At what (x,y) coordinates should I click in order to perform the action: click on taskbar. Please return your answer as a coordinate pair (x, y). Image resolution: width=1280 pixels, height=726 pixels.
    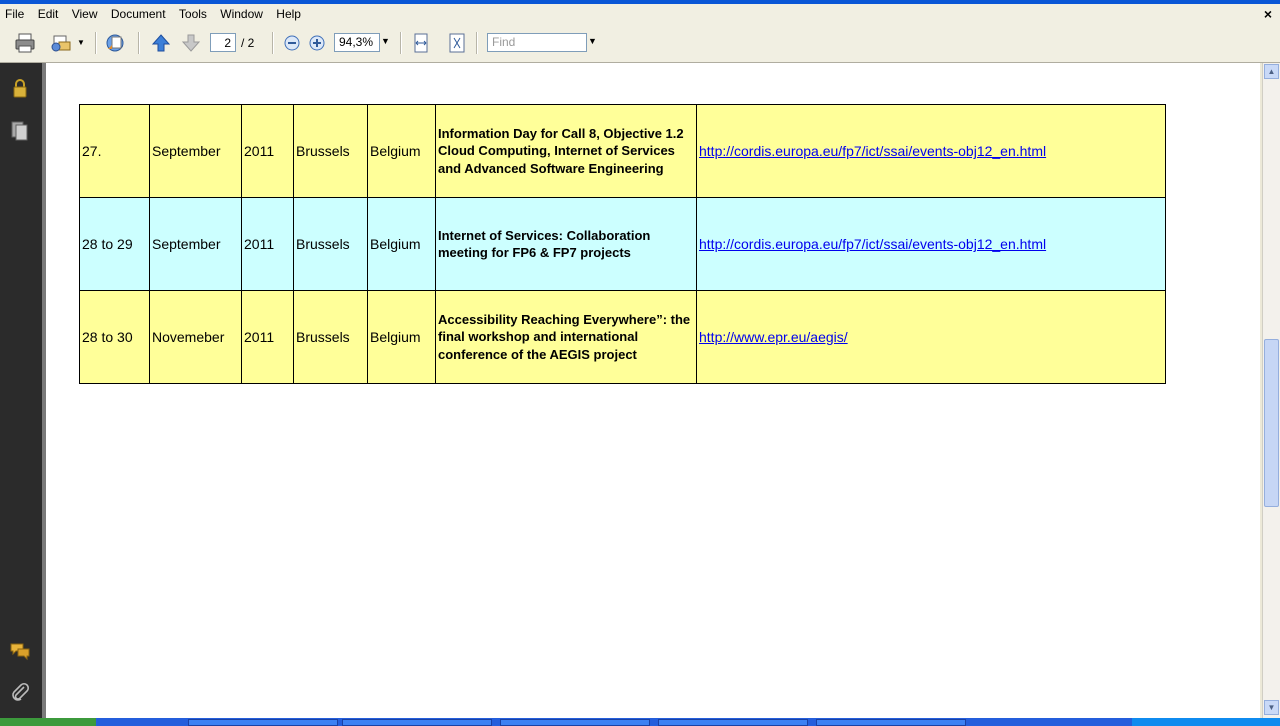
    Looking at the image, I should click on (640, 722).